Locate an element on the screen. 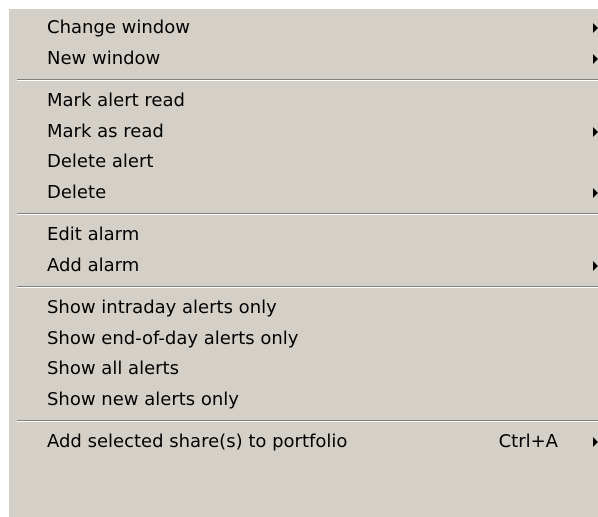  menu-item-label: New window is located at coordinates (104, 58).